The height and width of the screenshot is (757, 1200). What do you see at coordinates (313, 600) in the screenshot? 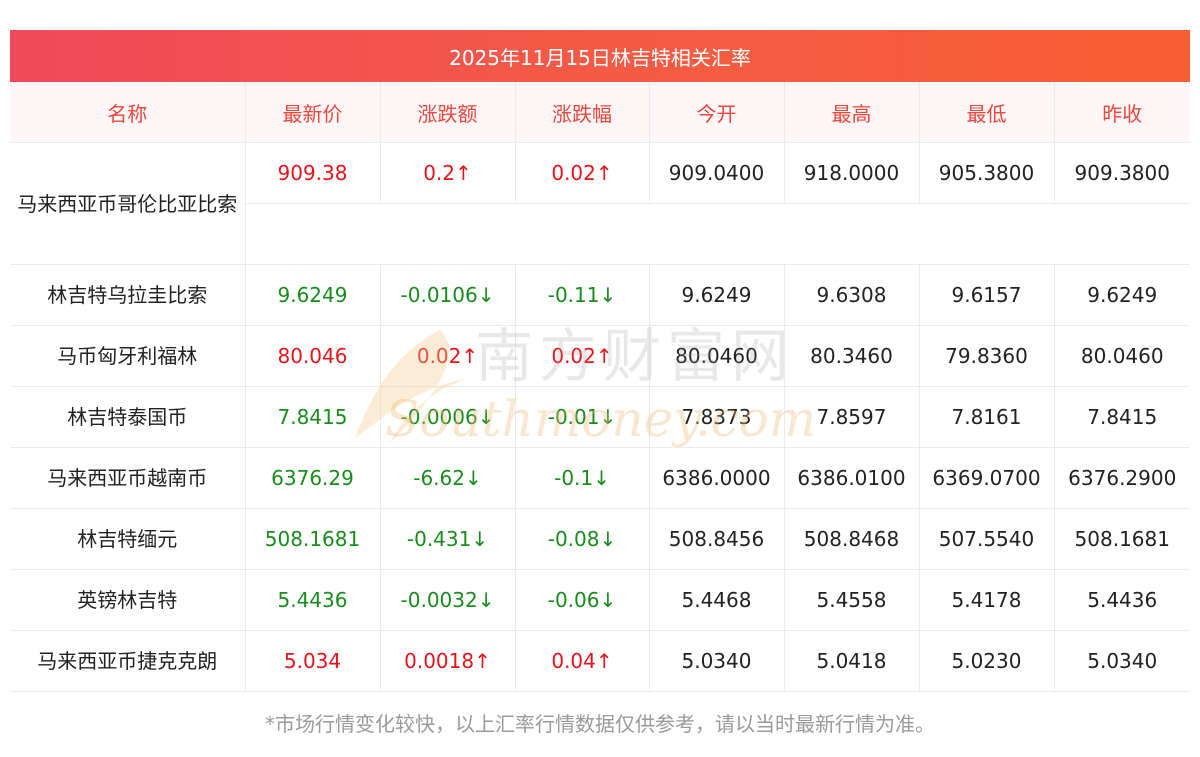
I see `latest-cell: 5.4436` at bounding box center [313, 600].